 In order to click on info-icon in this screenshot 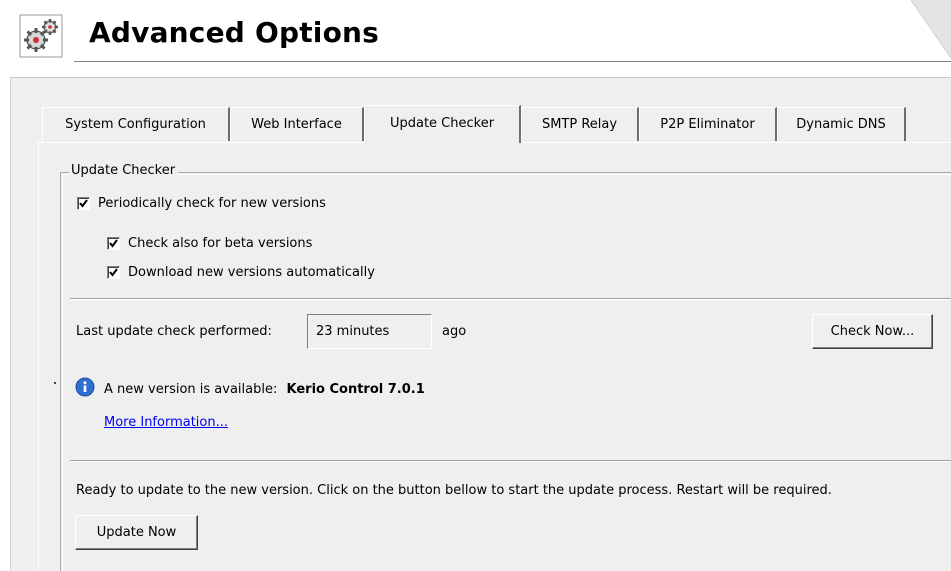, I will do `click(85, 387)`.